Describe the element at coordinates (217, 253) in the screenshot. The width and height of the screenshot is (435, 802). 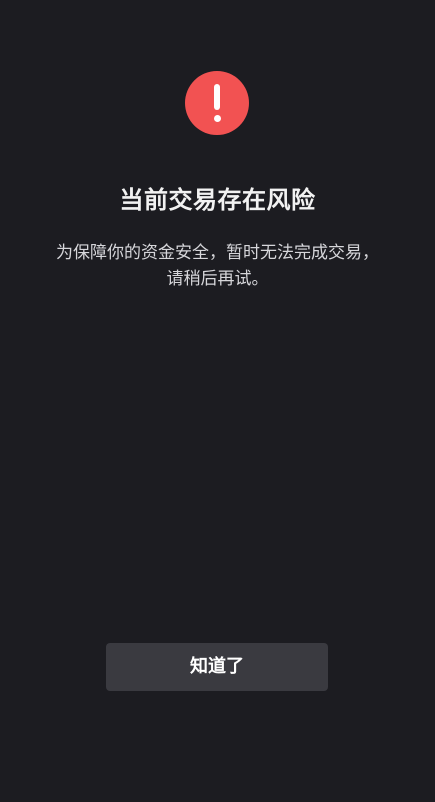
I see `dialog-message-line-1: 为保障你的资金安全，暂时无法完成交易，` at that location.